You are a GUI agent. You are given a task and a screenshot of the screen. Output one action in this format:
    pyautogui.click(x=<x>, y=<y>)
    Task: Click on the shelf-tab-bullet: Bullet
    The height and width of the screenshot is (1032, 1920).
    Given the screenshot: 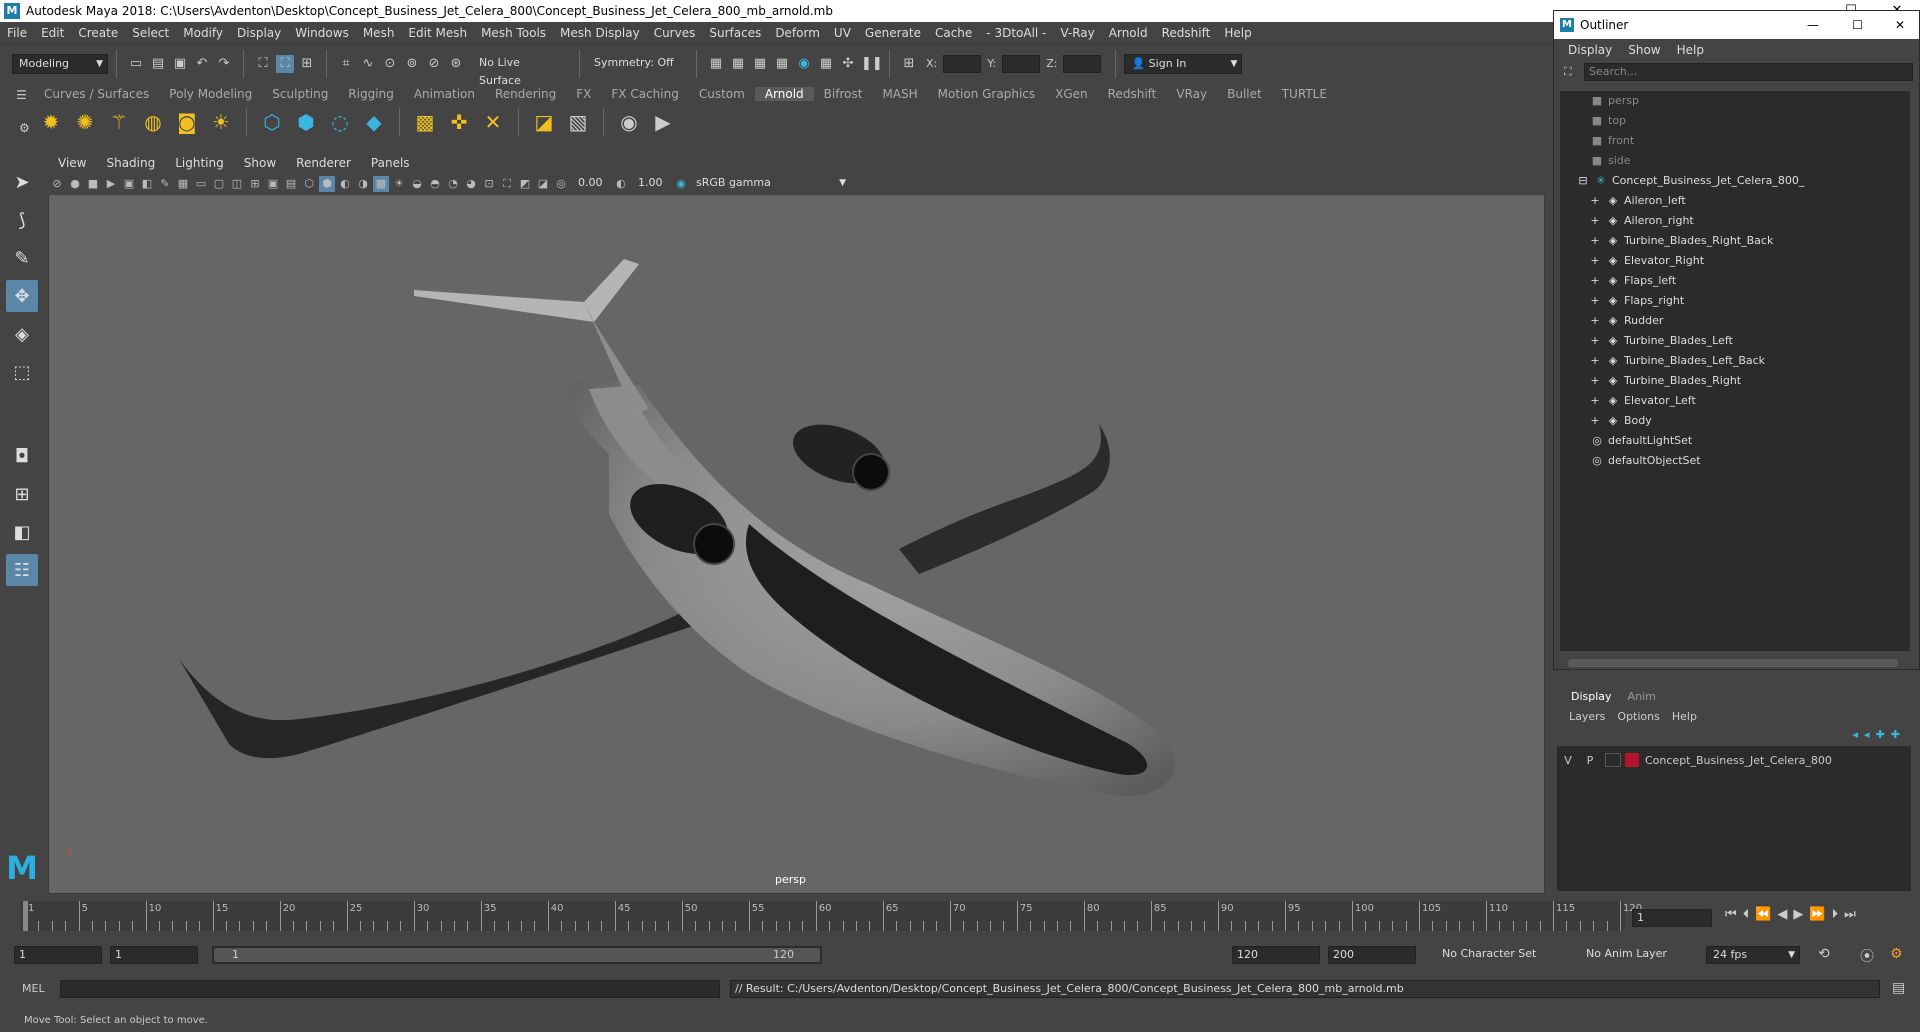 What is the action you would take?
    pyautogui.click(x=1244, y=94)
    